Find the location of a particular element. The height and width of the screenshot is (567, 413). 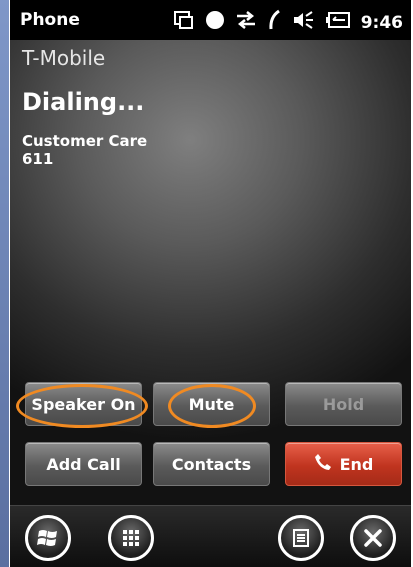

mute-button: Mute is located at coordinates (211, 404).